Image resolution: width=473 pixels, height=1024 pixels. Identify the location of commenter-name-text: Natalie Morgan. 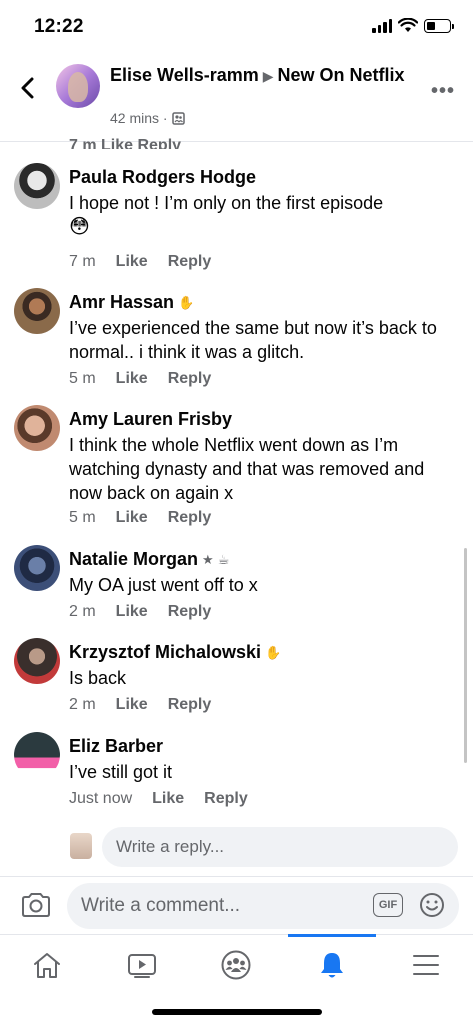
(133, 559).